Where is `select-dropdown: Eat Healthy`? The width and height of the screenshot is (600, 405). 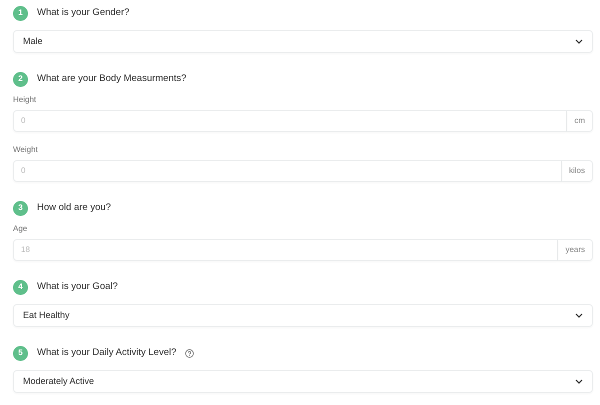
select-dropdown: Eat Healthy is located at coordinates (303, 315).